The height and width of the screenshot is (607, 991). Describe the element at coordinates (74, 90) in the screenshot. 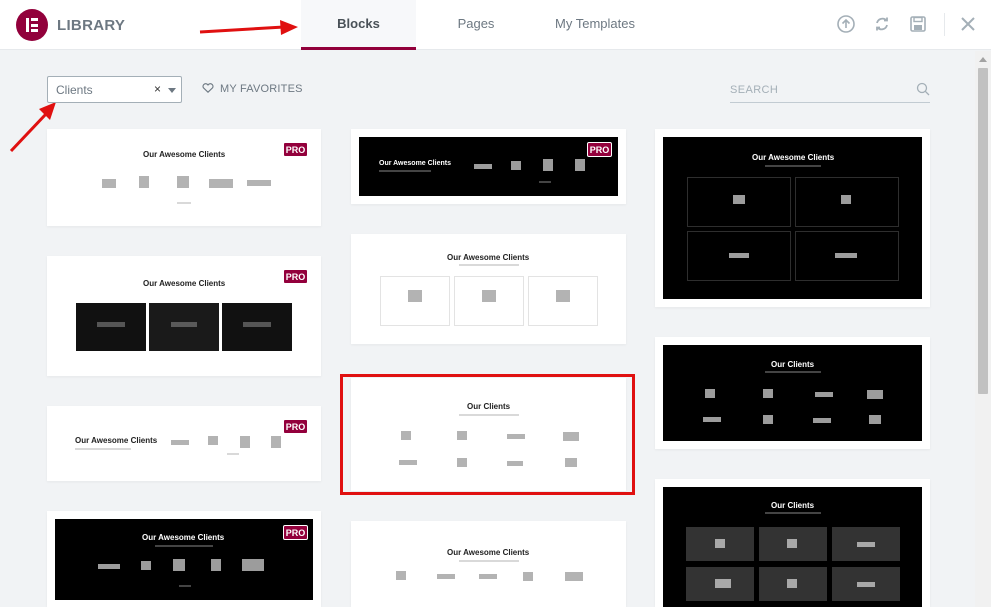

I see `category-select-value: Clients` at that location.